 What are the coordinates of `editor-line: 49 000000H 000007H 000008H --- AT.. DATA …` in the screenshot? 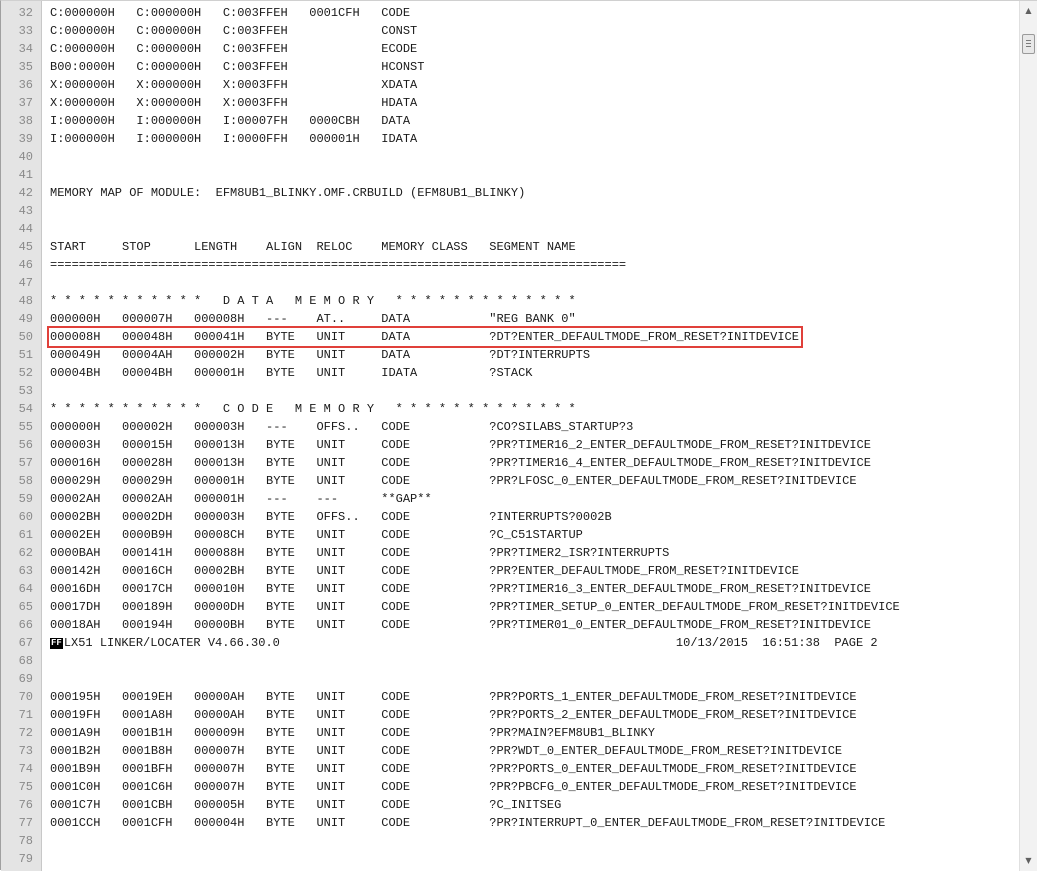 It's located at (510, 319).